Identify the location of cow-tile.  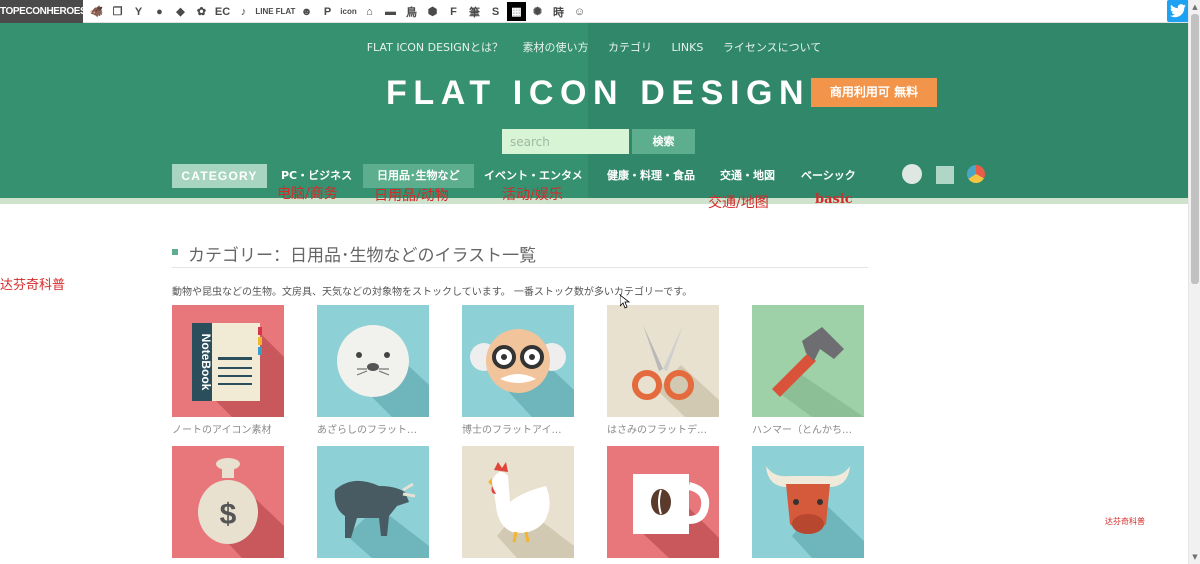
(808, 502).